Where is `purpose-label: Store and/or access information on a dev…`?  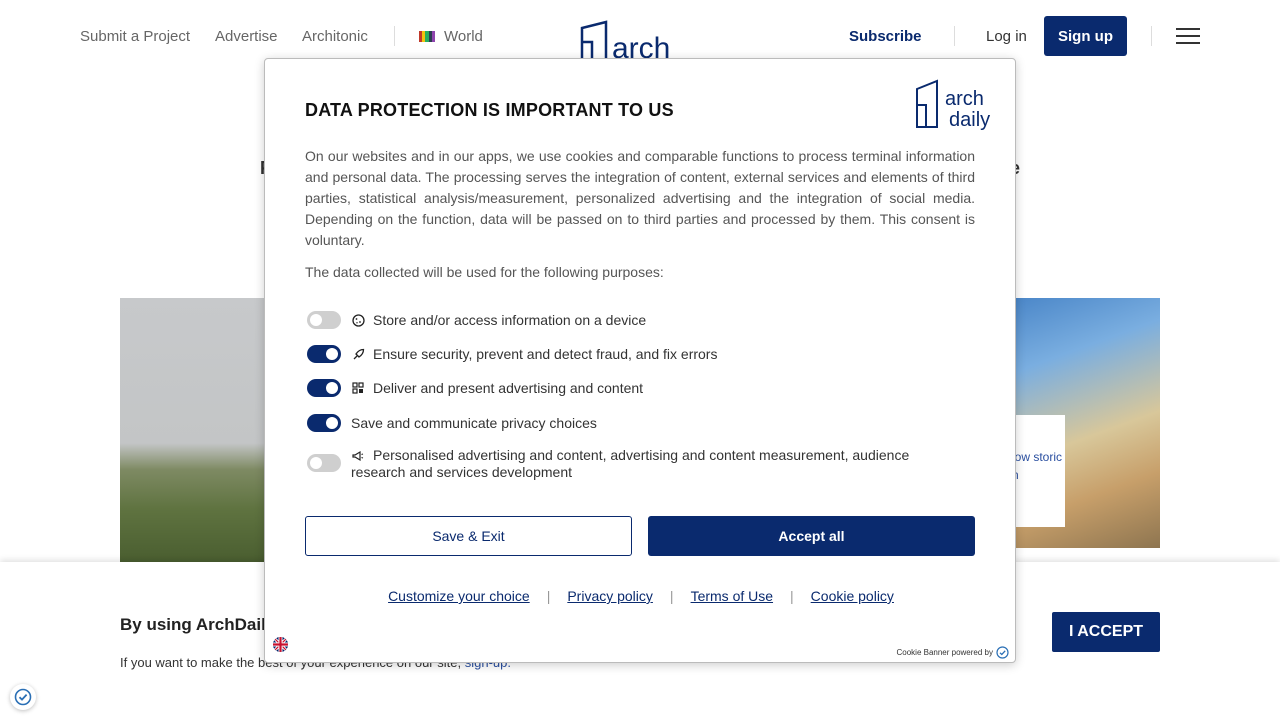
purpose-label: Store and/or access information on a dev… is located at coordinates (510, 320).